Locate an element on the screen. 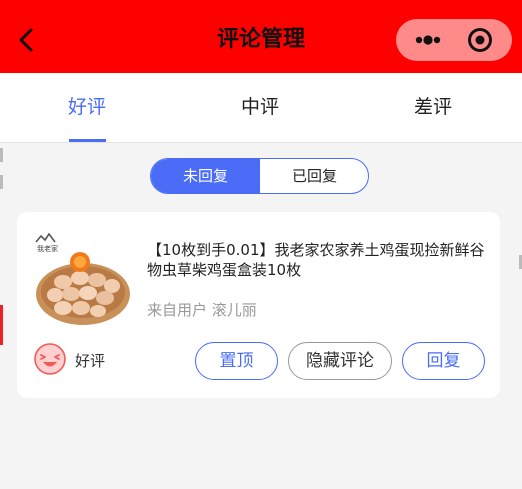  rating-label: 好评 is located at coordinates (90, 361).